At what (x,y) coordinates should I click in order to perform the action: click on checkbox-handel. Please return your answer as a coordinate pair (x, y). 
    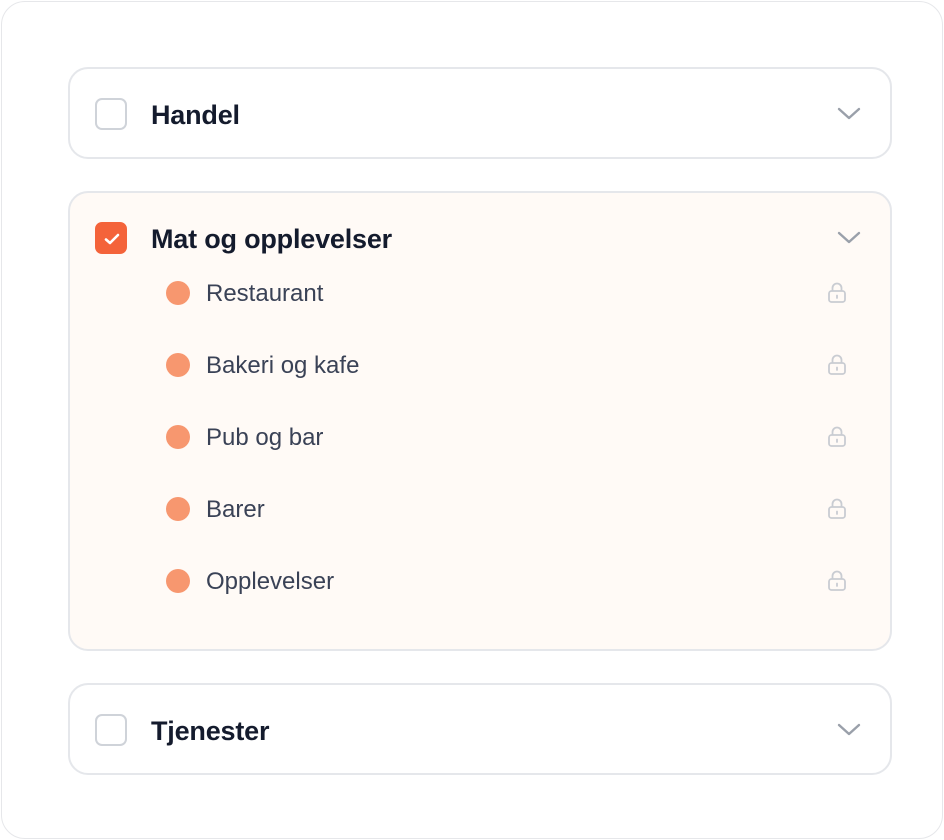
    Looking at the image, I should click on (111, 114).